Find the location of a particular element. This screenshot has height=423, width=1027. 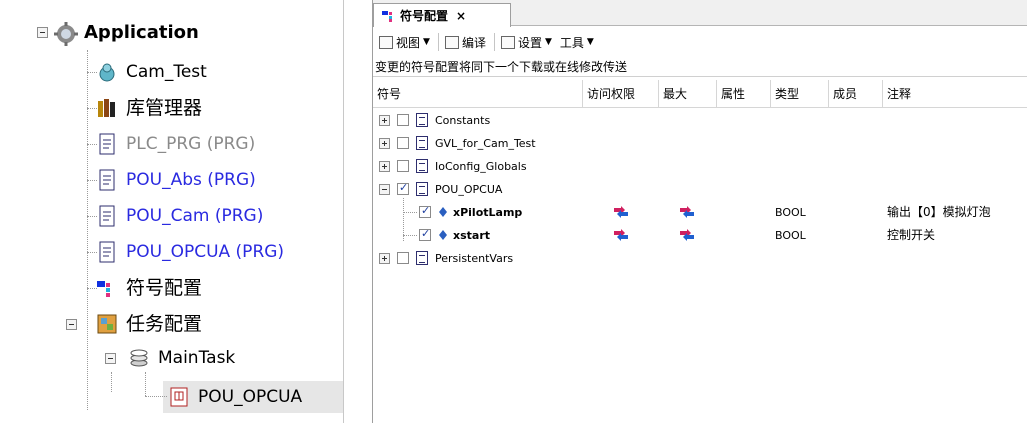

tree-item-cam-test: Cam_Test is located at coordinates (151, 72).